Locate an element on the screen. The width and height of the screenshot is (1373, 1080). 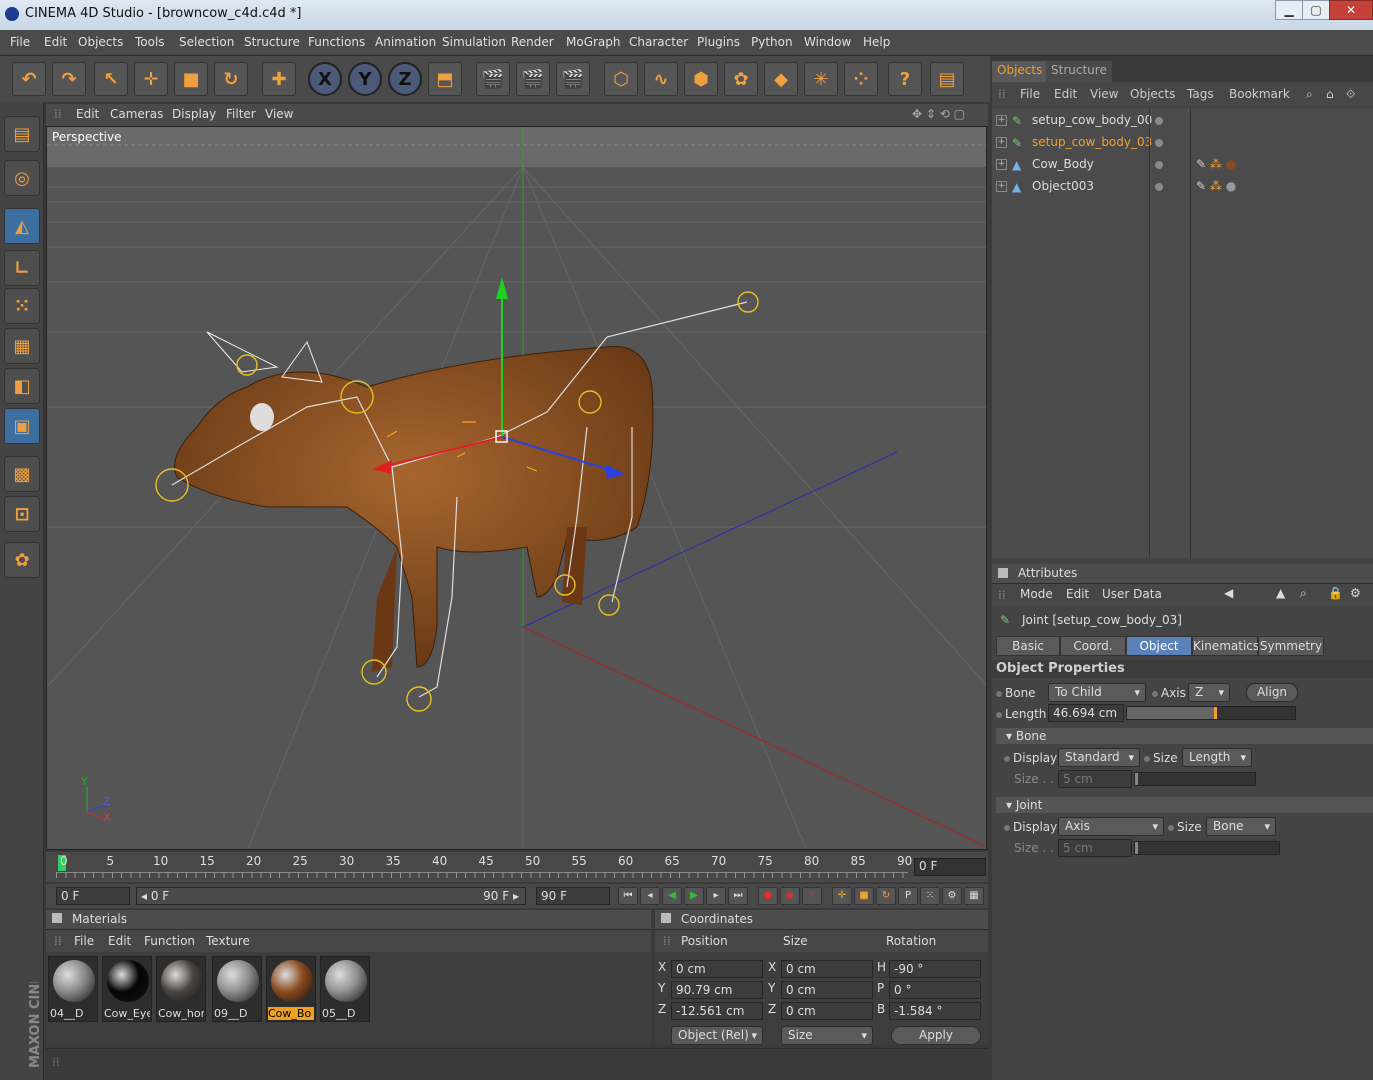
collapse-icon: ⟐ is located at coordinates (1350, 94).